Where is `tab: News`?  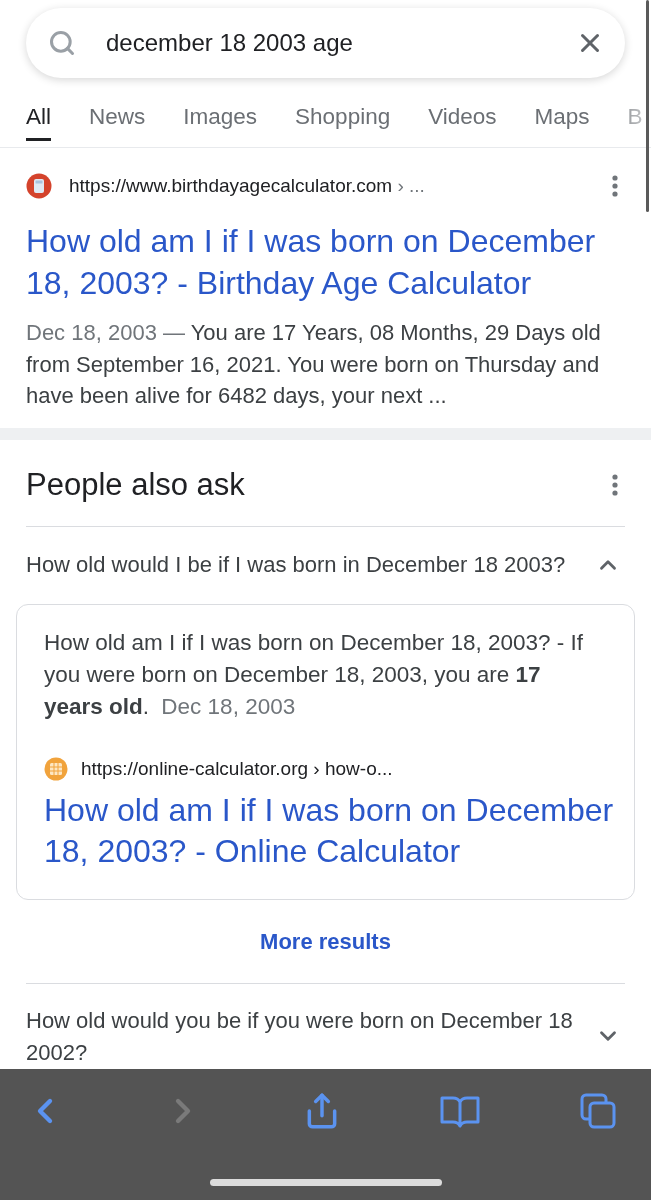
tab: News is located at coordinates (117, 109).